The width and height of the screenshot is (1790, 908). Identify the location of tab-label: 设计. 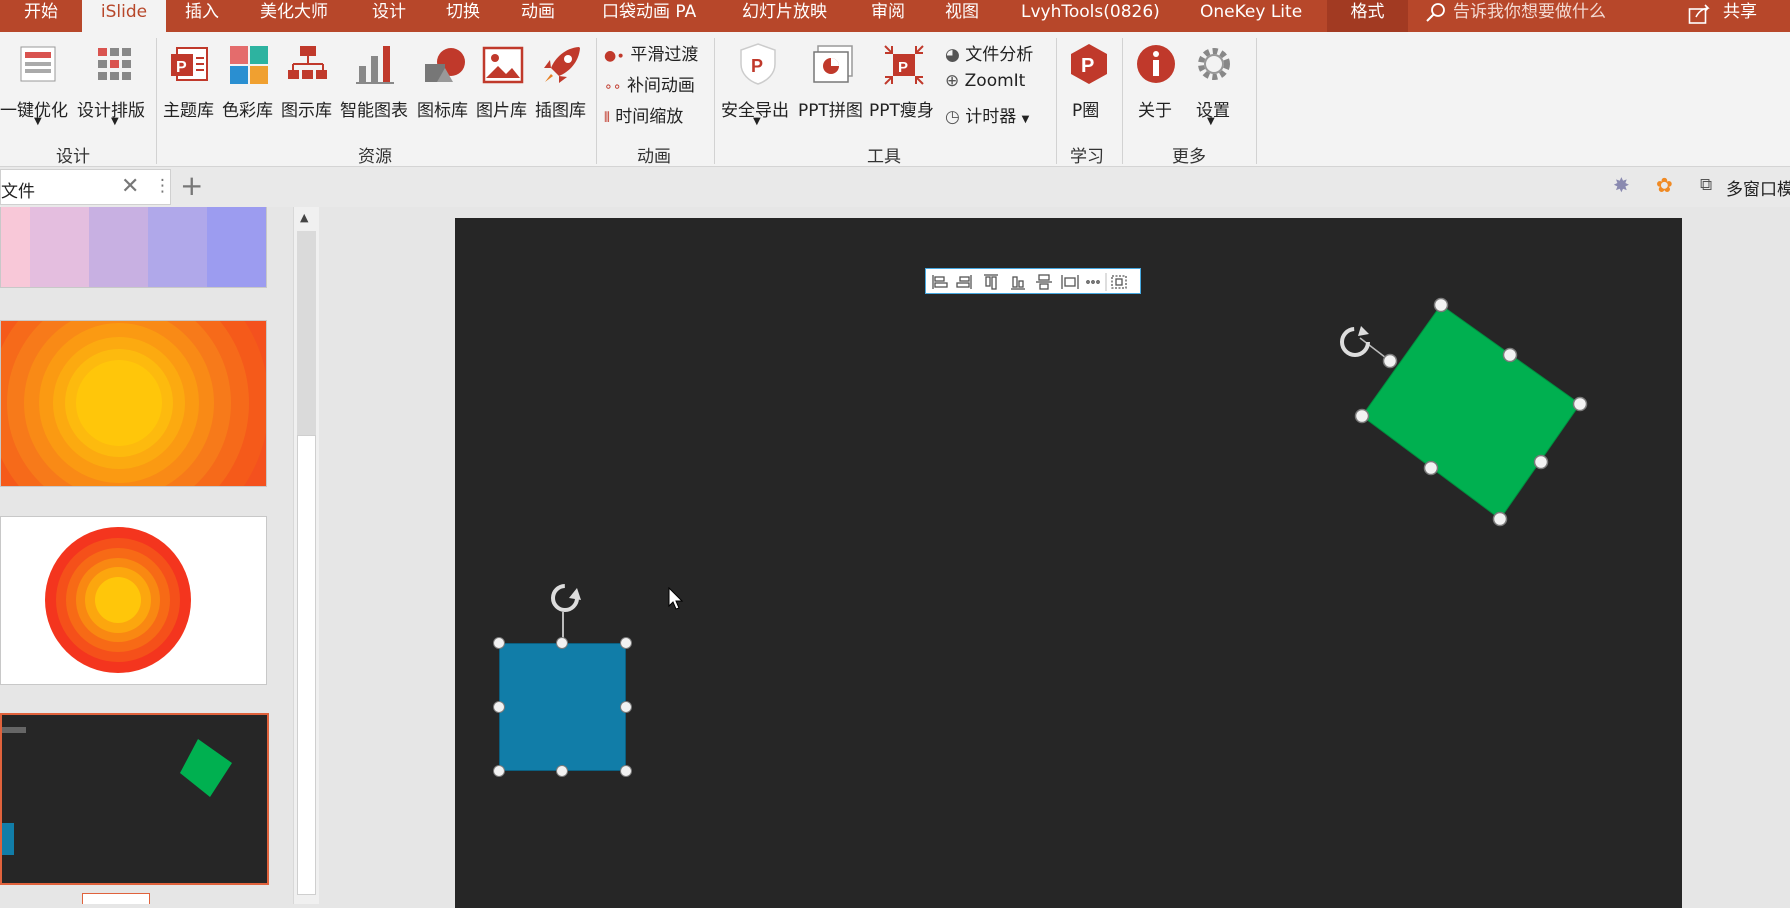
(389, 12).